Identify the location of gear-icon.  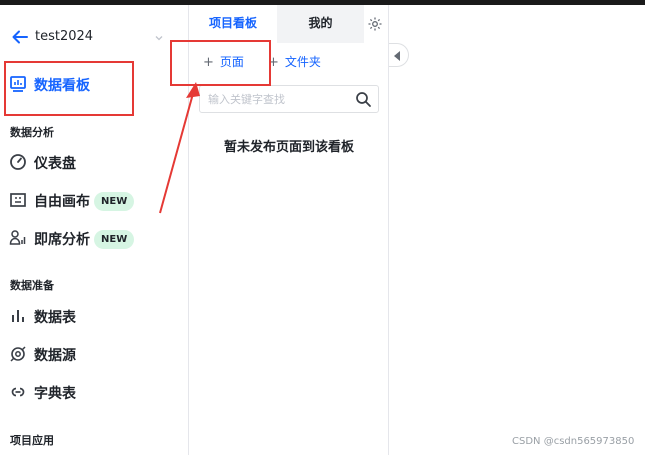
(375, 24).